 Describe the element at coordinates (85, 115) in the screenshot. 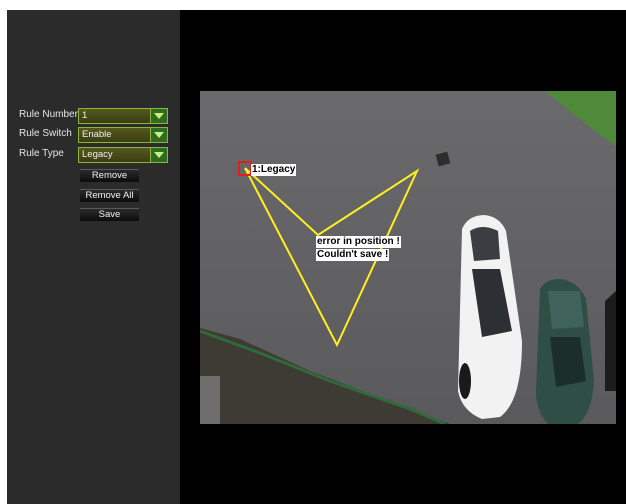

I see `rule-number-value: 1` at that location.